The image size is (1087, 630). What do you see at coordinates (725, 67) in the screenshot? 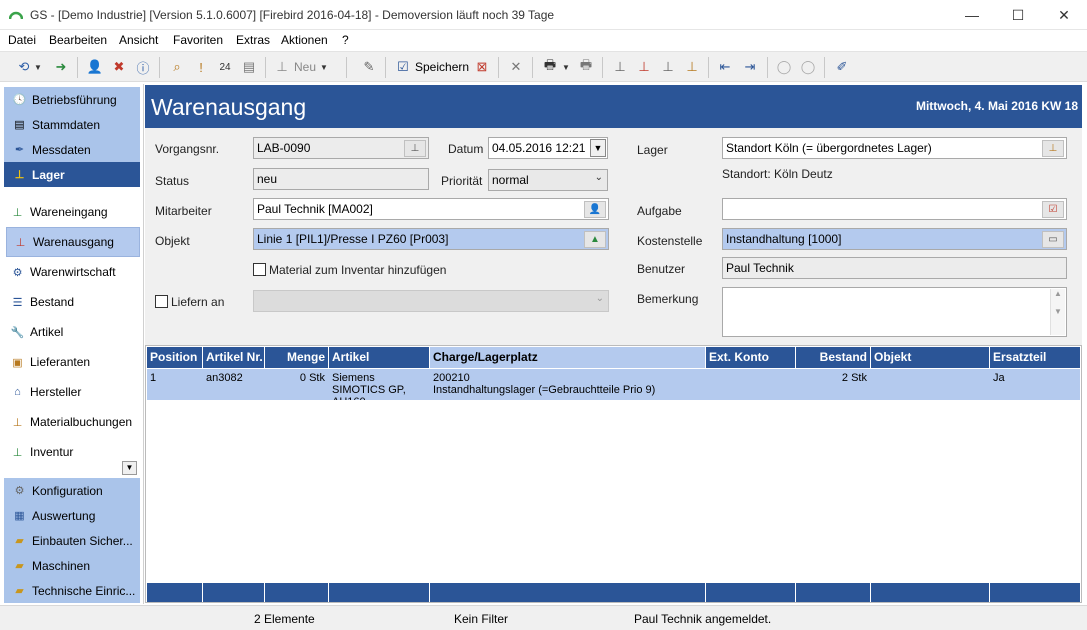
I see `move-left-icon: ⇤` at bounding box center [725, 67].